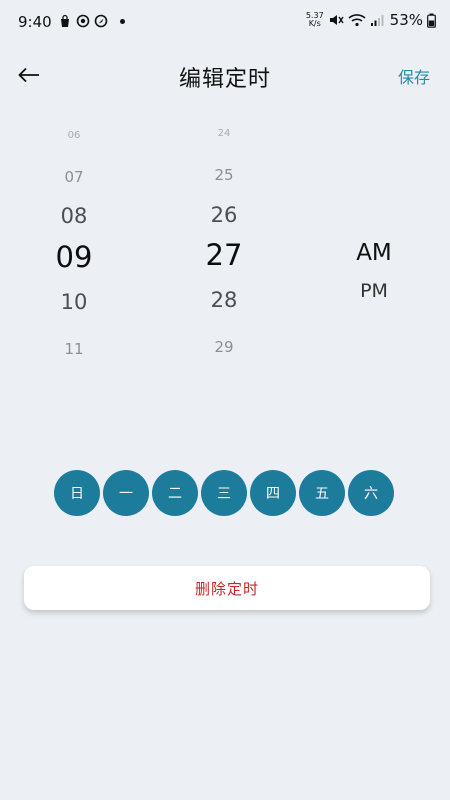  Describe the element at coordinates (175, 493) in the screenshot. I see `weekday-tuesday: 二` at that location.